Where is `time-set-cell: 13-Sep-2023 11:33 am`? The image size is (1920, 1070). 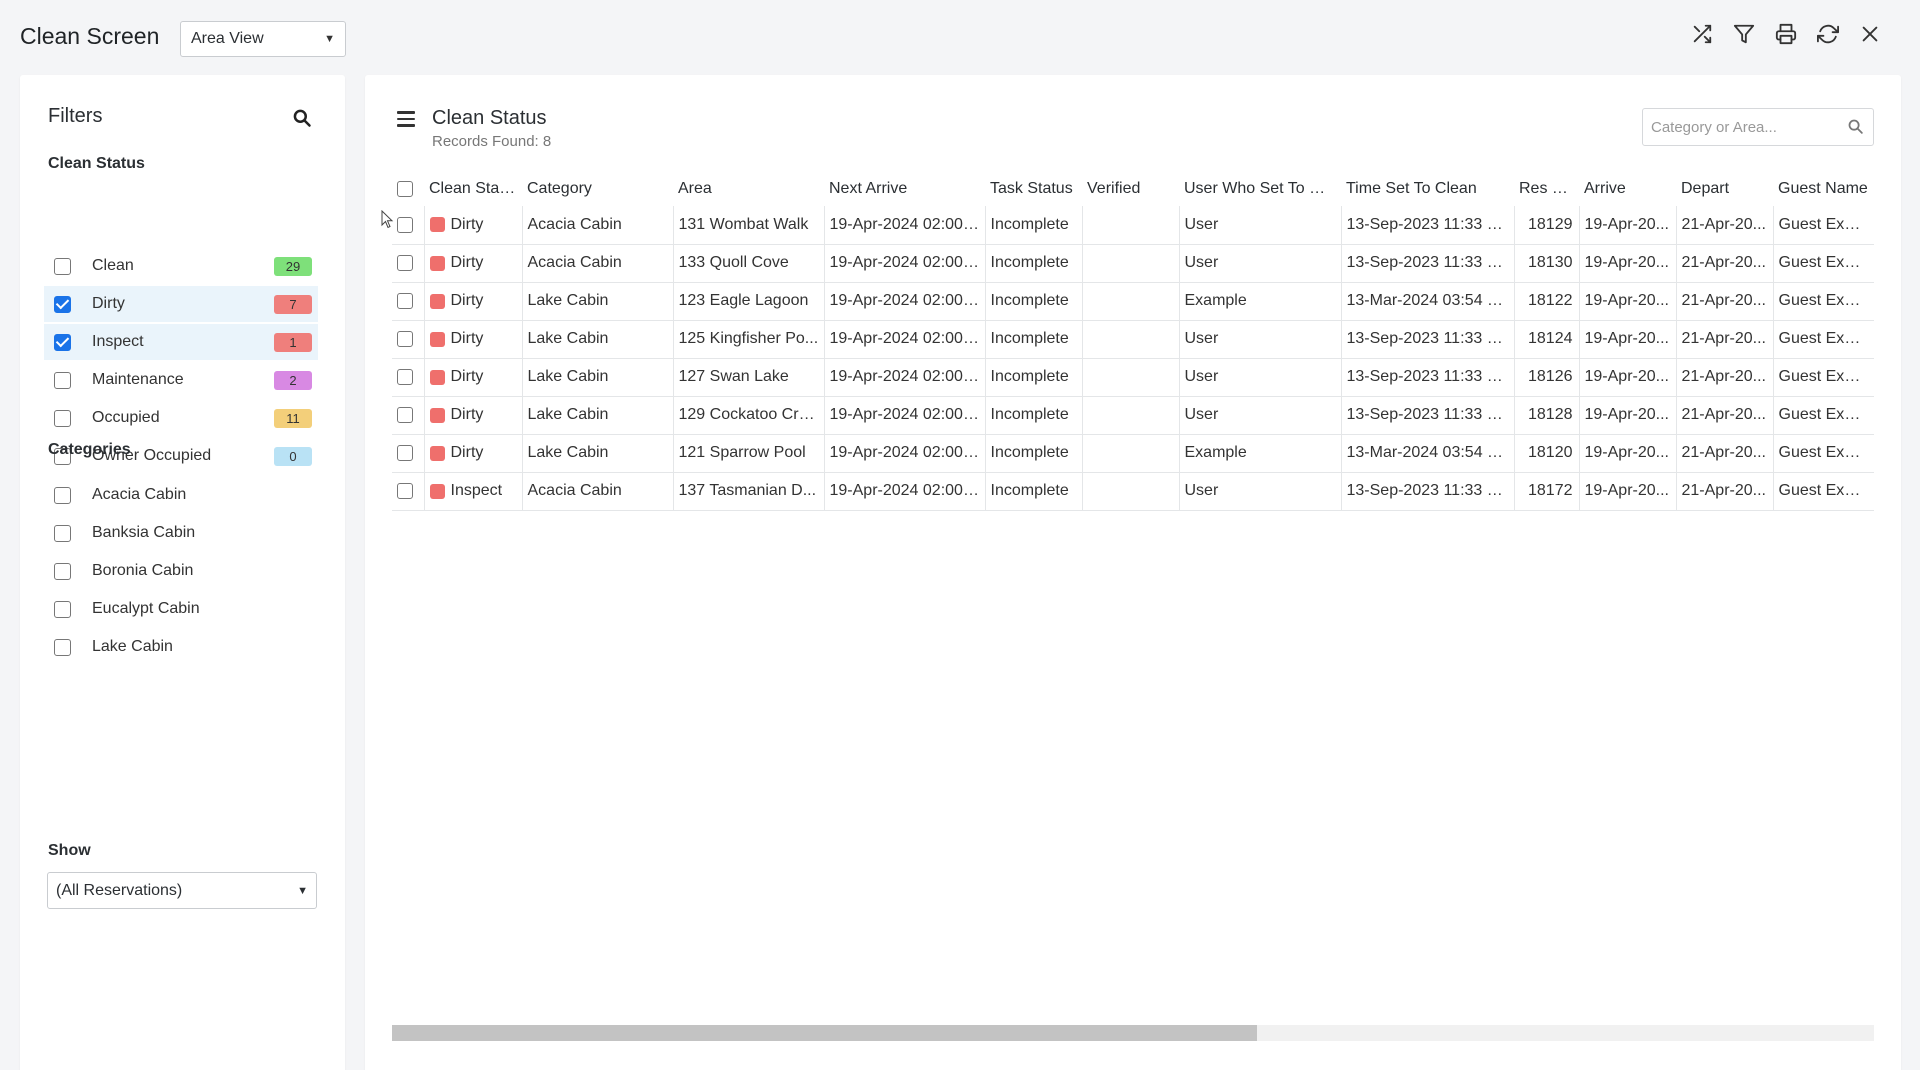
time-set-cell: 13-Sep-2023 11:33 am is located at coordinates (1428, 339).